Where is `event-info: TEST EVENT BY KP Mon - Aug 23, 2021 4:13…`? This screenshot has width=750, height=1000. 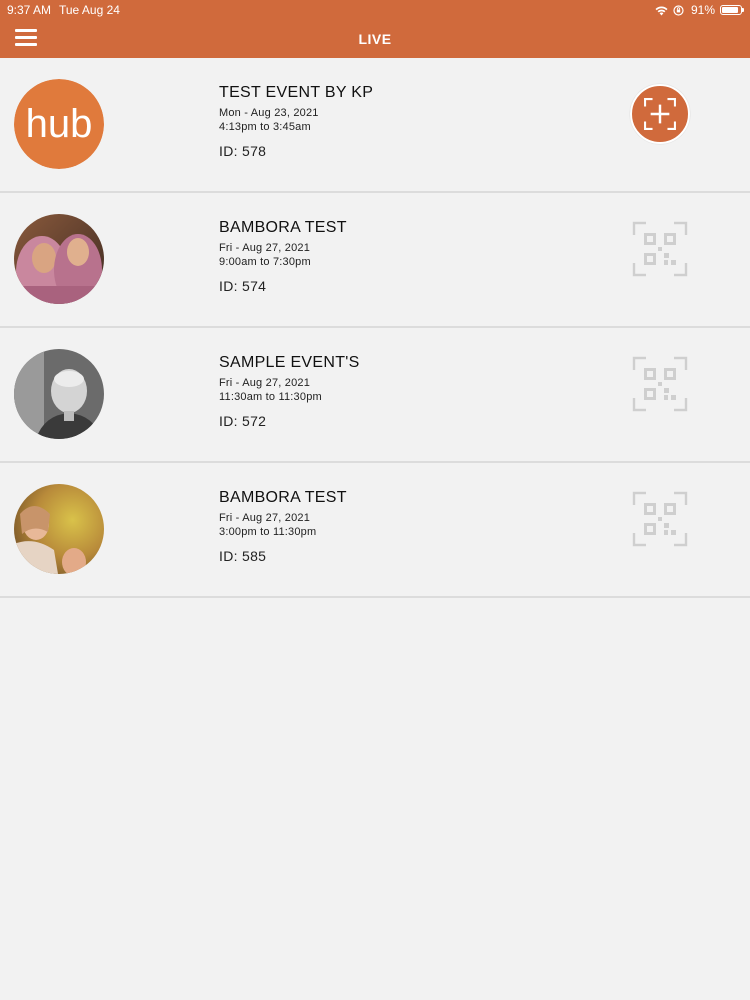
event-info: TEST EVENT BY KP Mon - Aug 23, 2021 4:13… is located at coordinates (296, 121).